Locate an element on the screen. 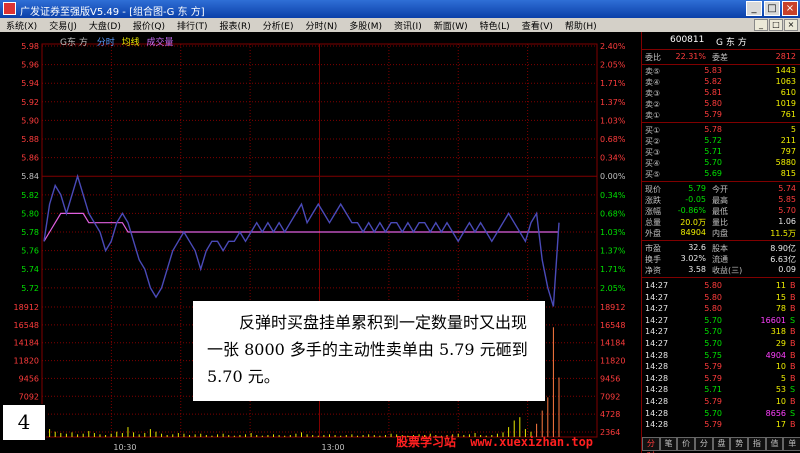 This screenshot has height=453, width=800. pct-tick-label: 0.68% is located at coordinates (613, 213).